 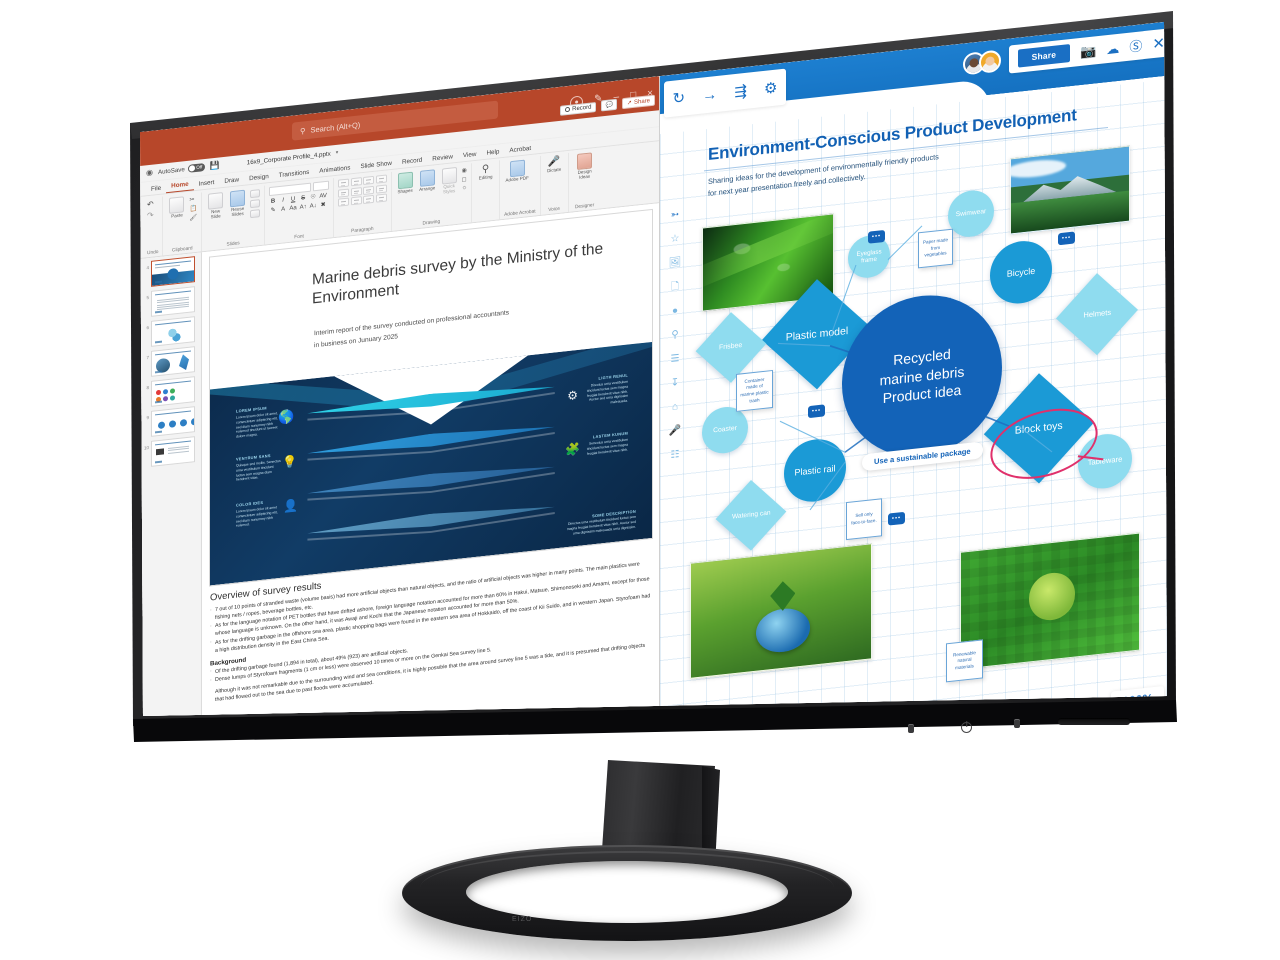 I want to click on close-icon: ✕, so click(x=1158, y=43).